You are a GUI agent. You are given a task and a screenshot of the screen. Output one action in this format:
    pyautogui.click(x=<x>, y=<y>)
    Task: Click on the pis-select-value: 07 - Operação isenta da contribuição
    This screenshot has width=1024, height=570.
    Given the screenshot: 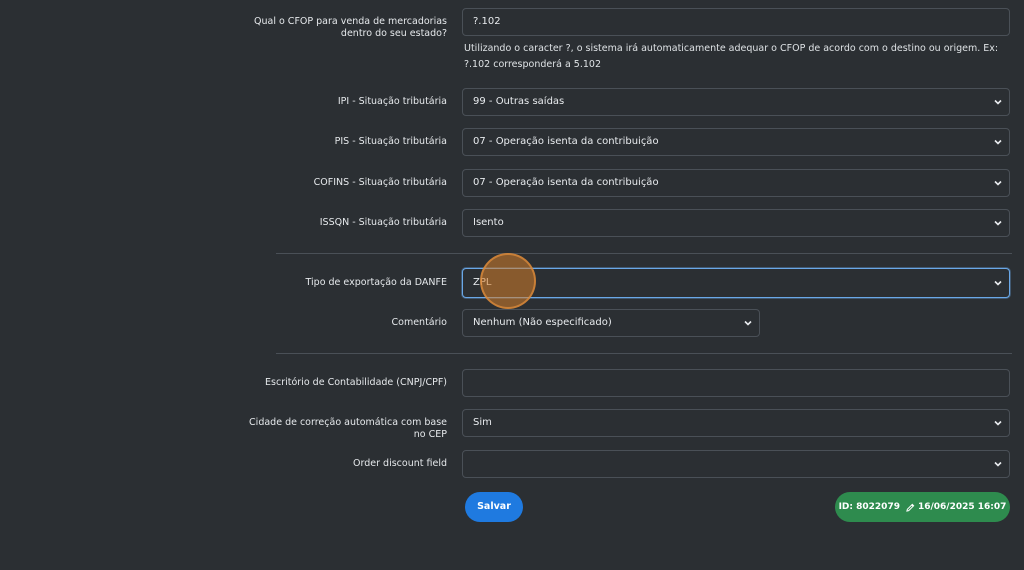 What is the action you would take?
    pyautogui.click(x=566, y=141)
    